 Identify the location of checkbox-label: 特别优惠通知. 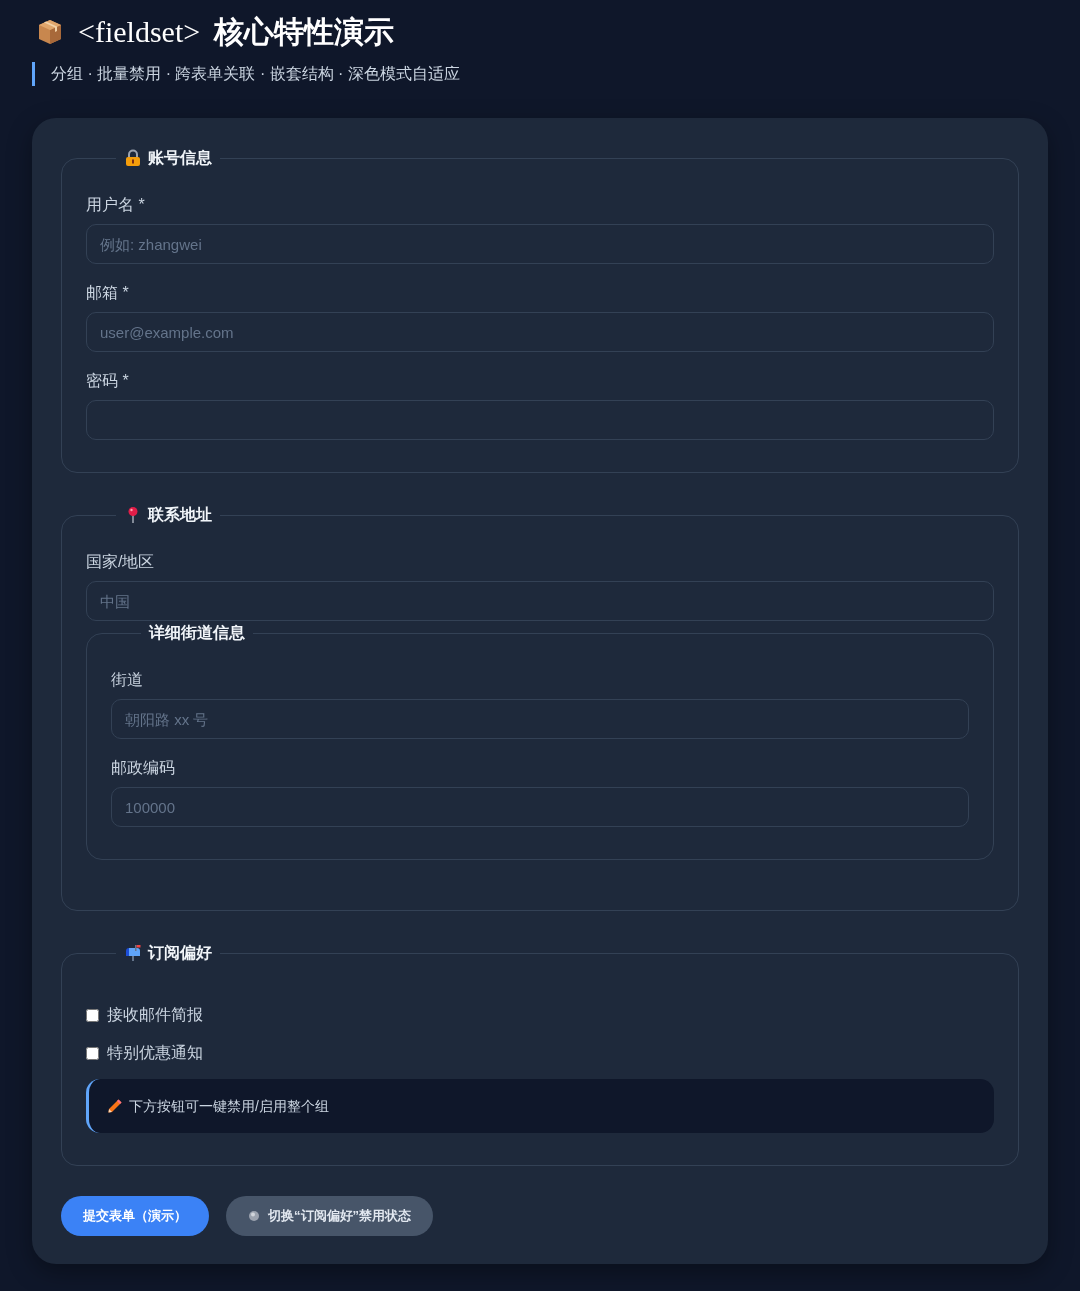
(155, 1053).